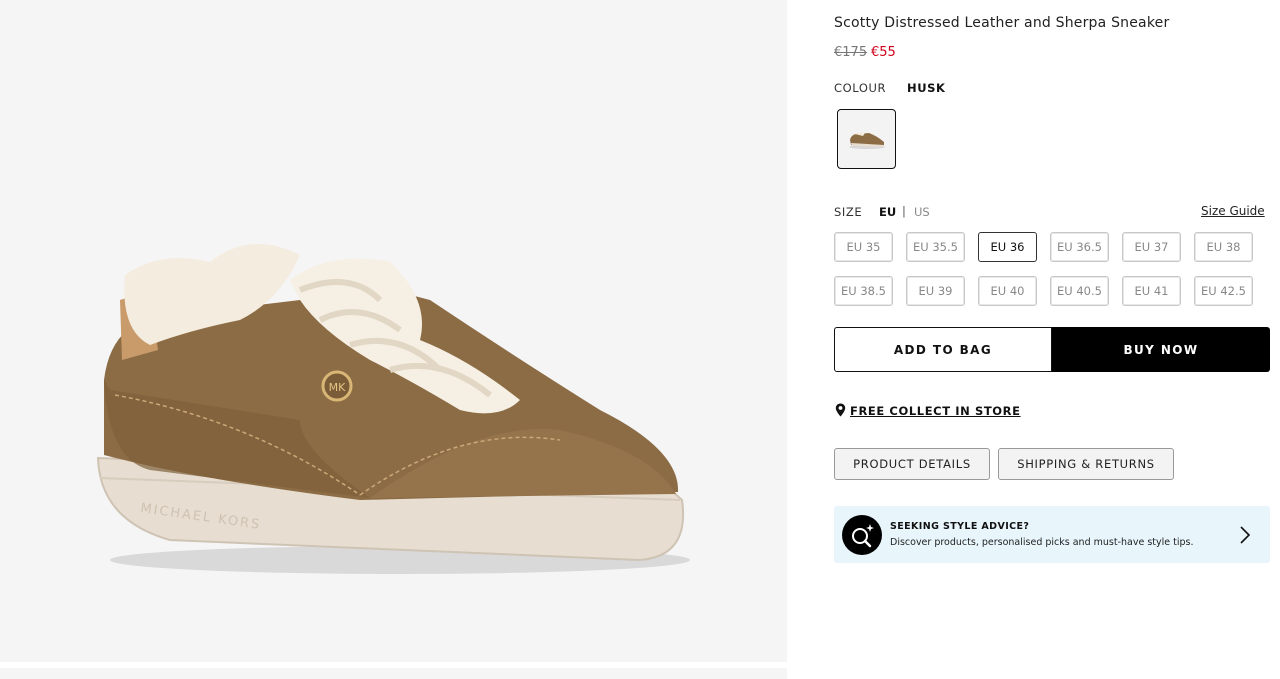  I want to click on size-option: EU 37, so click(1151, 247).